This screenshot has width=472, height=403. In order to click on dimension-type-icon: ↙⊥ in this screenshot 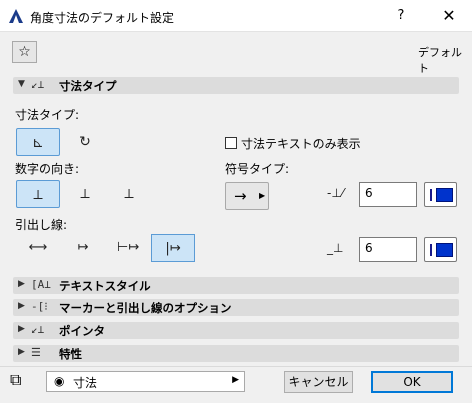, I will do `click(38, 84)`.